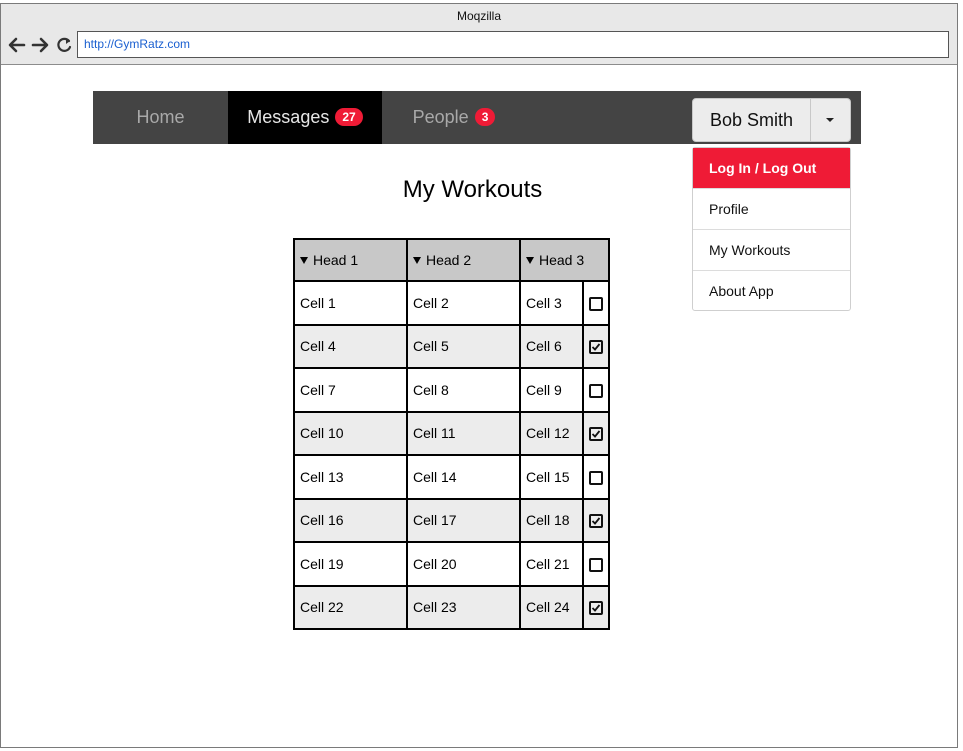  I want to click on nav-tab-people-label: People, so click(440, 117).